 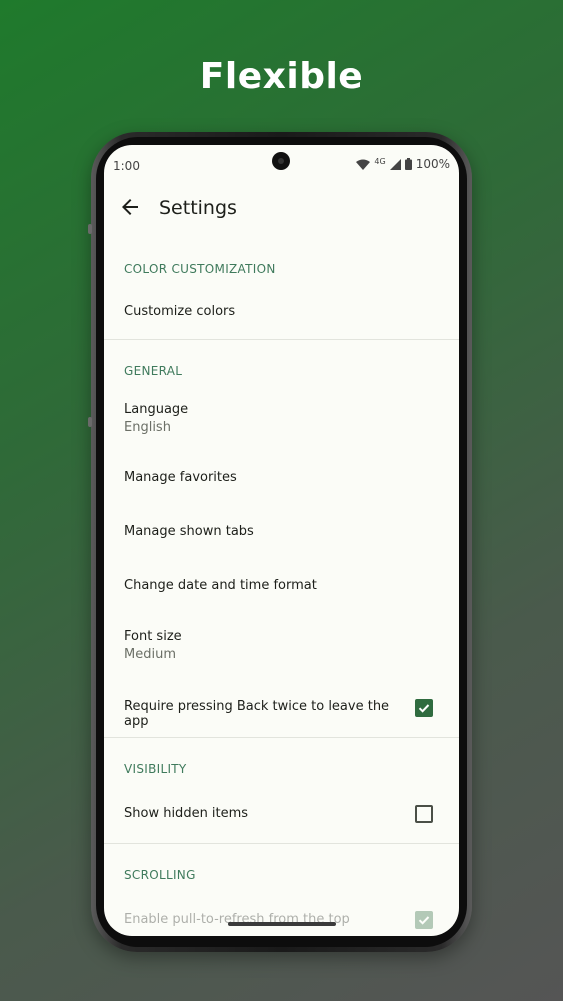 I want to click on section-header-general: GENERAL, so click(x=153, y=371).